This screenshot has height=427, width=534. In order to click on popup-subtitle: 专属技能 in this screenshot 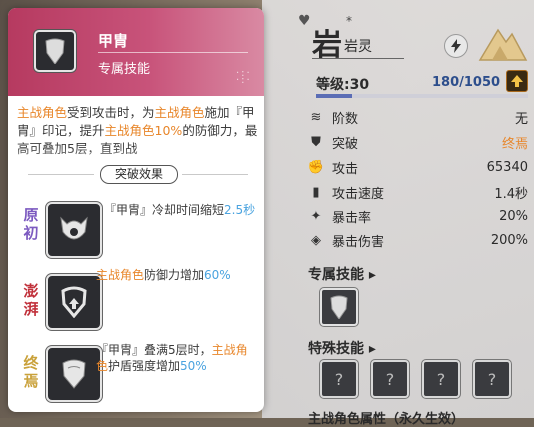, I will do `click(124, 69)`.